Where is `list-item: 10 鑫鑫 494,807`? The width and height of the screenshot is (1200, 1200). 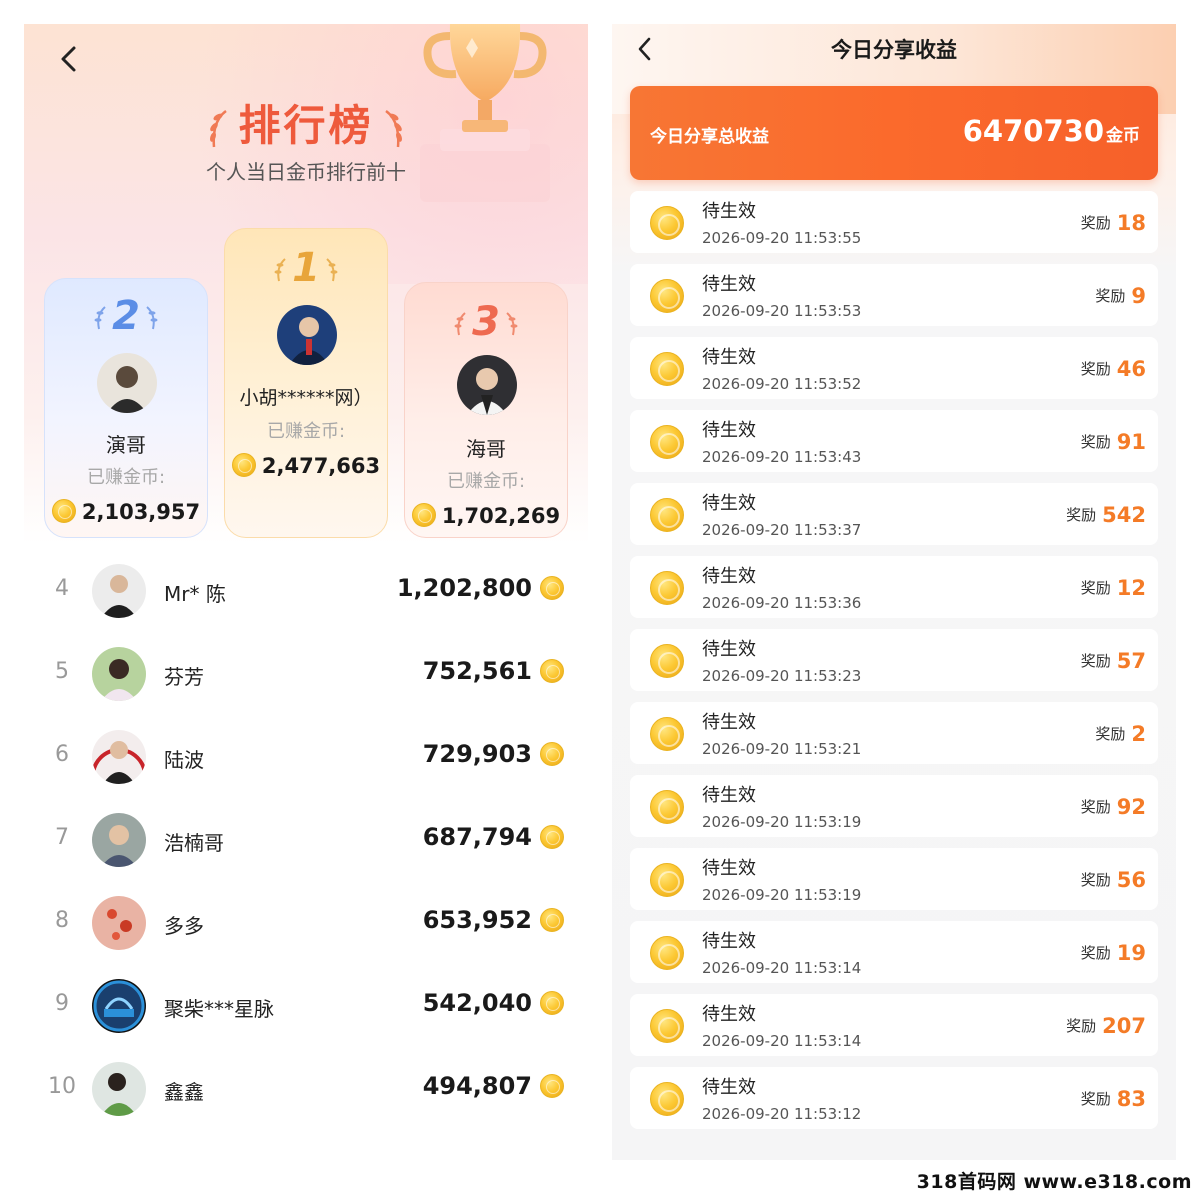 list-item: 10 鑫鑫 494,807 is located at coordinates (306, 1089).